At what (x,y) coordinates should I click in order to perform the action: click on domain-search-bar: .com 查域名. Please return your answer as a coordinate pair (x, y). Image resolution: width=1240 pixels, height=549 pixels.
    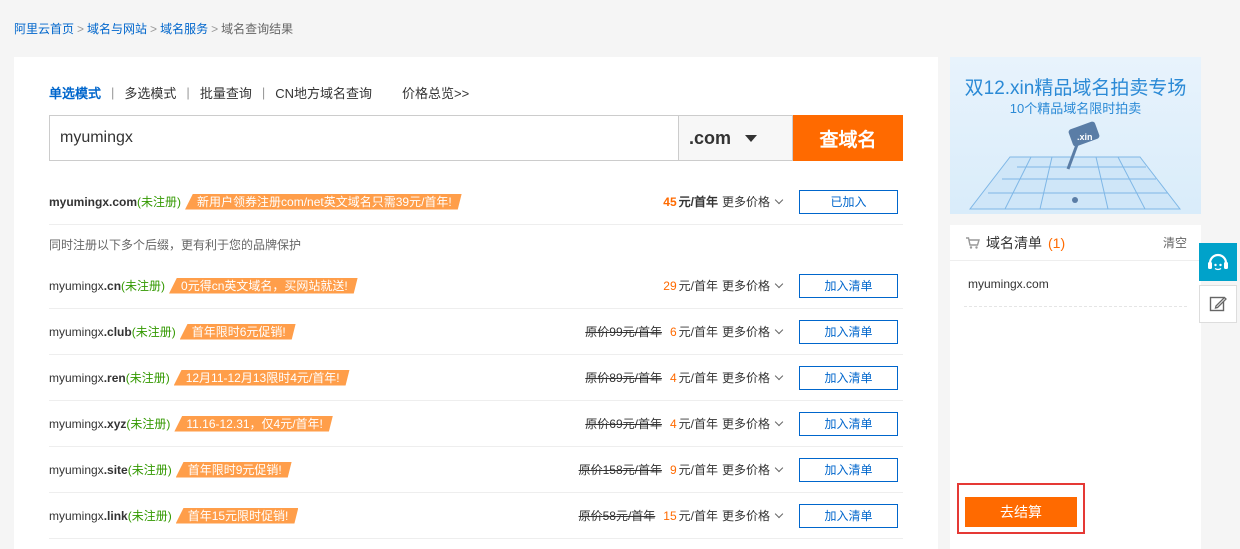
    Looking at the image, I should click on (476, 138).